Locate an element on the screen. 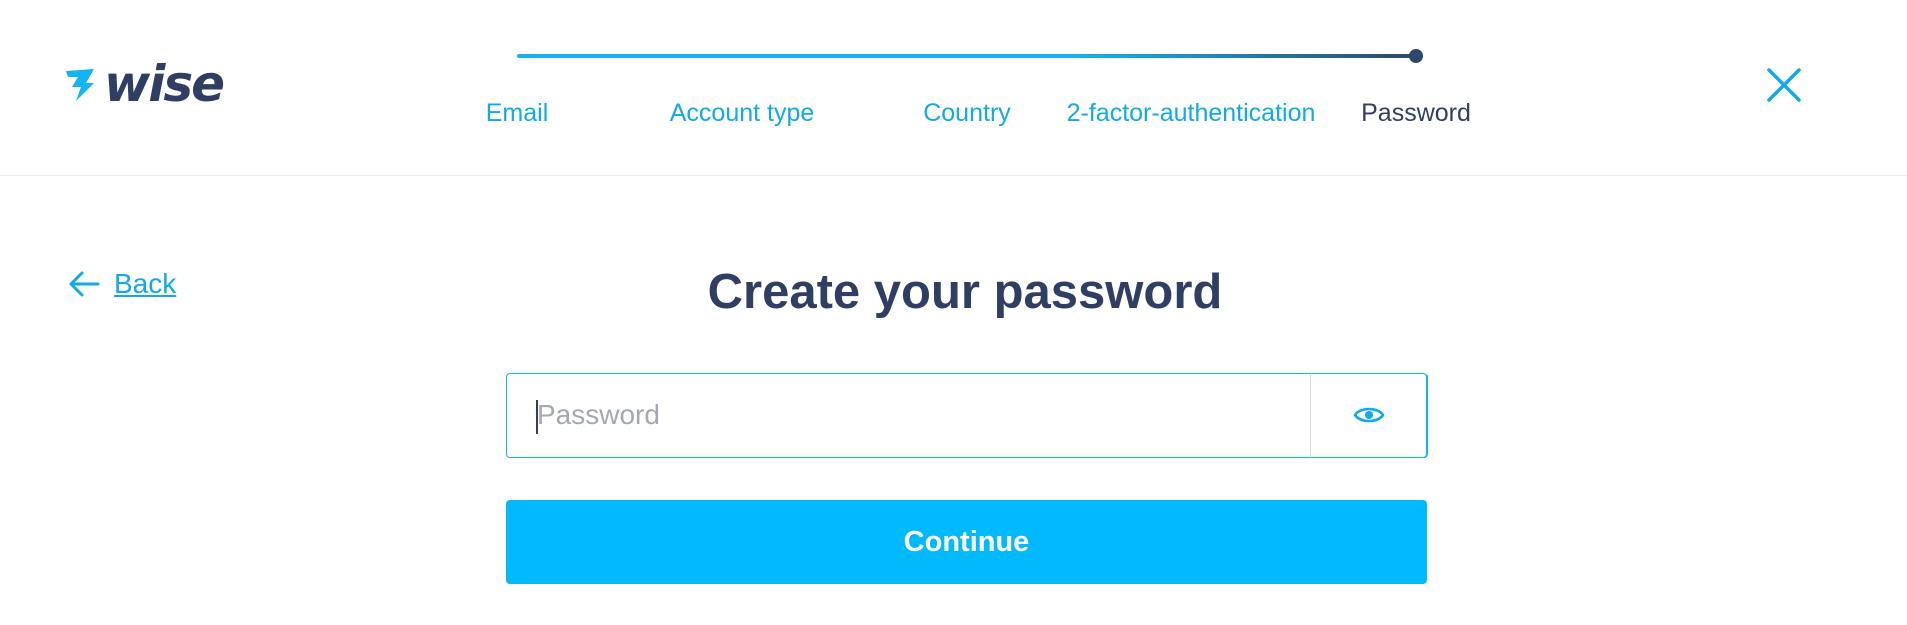 The width and height of the screenshot is (1907, 625). close-icon is located at coordinates (1784, 85).